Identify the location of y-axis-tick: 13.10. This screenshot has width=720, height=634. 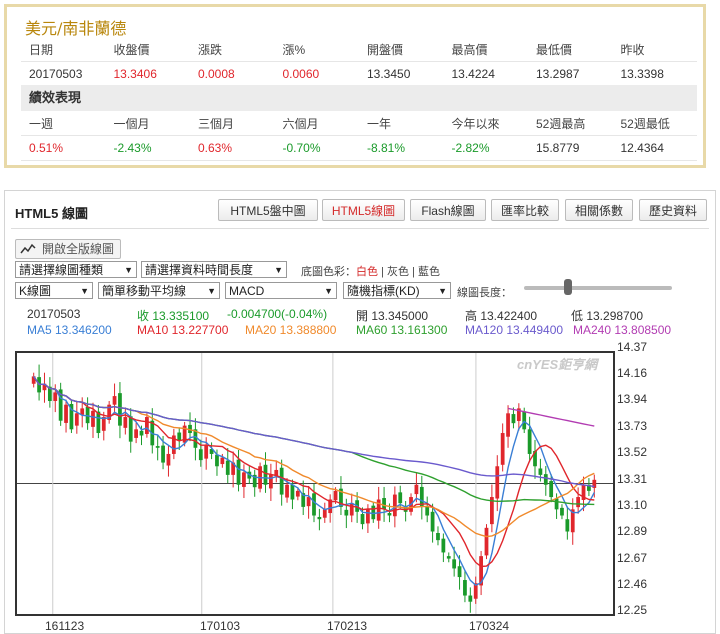
(632, 505).